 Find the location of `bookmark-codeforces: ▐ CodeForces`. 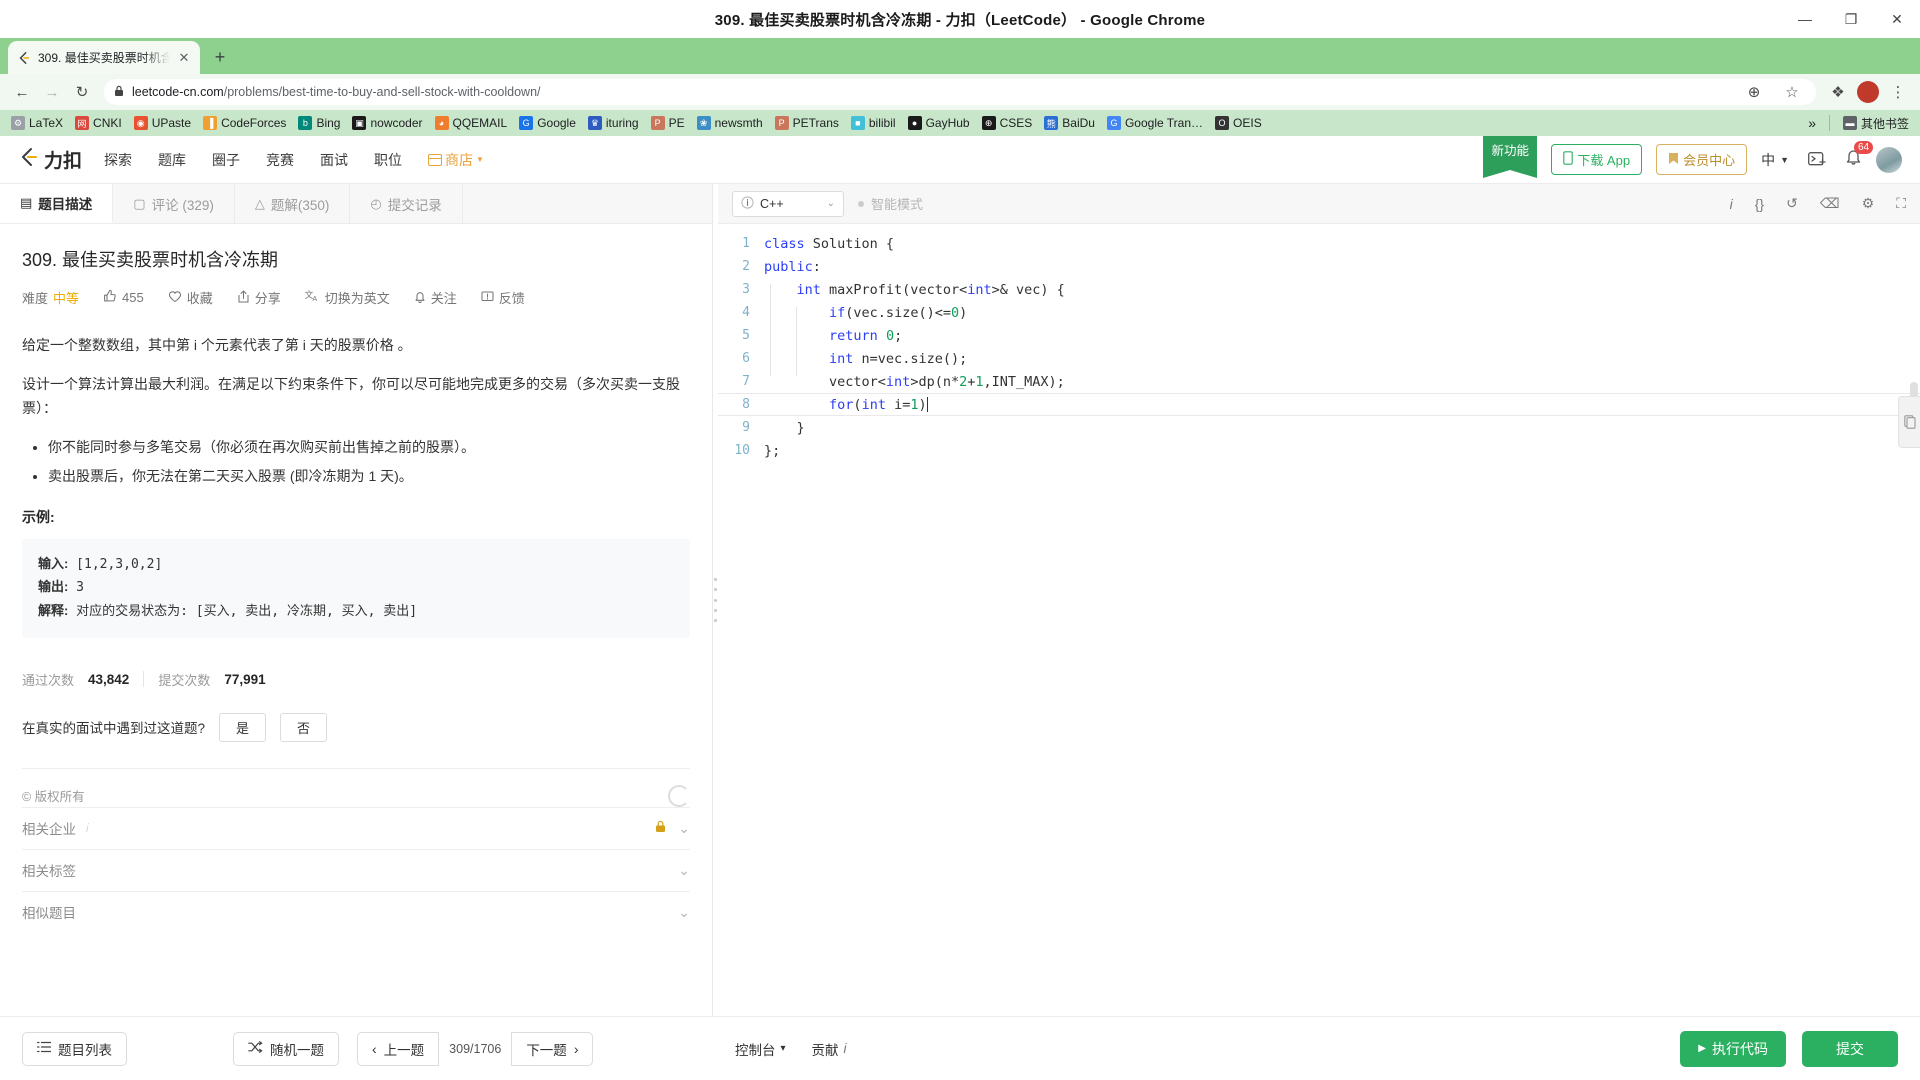

bookmark-codeforces: ▐ CodeForces is located at coordinates (244, 123).